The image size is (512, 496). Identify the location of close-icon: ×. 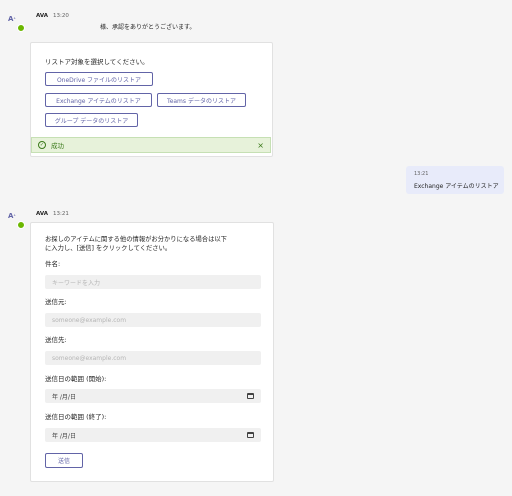
(260, 145).